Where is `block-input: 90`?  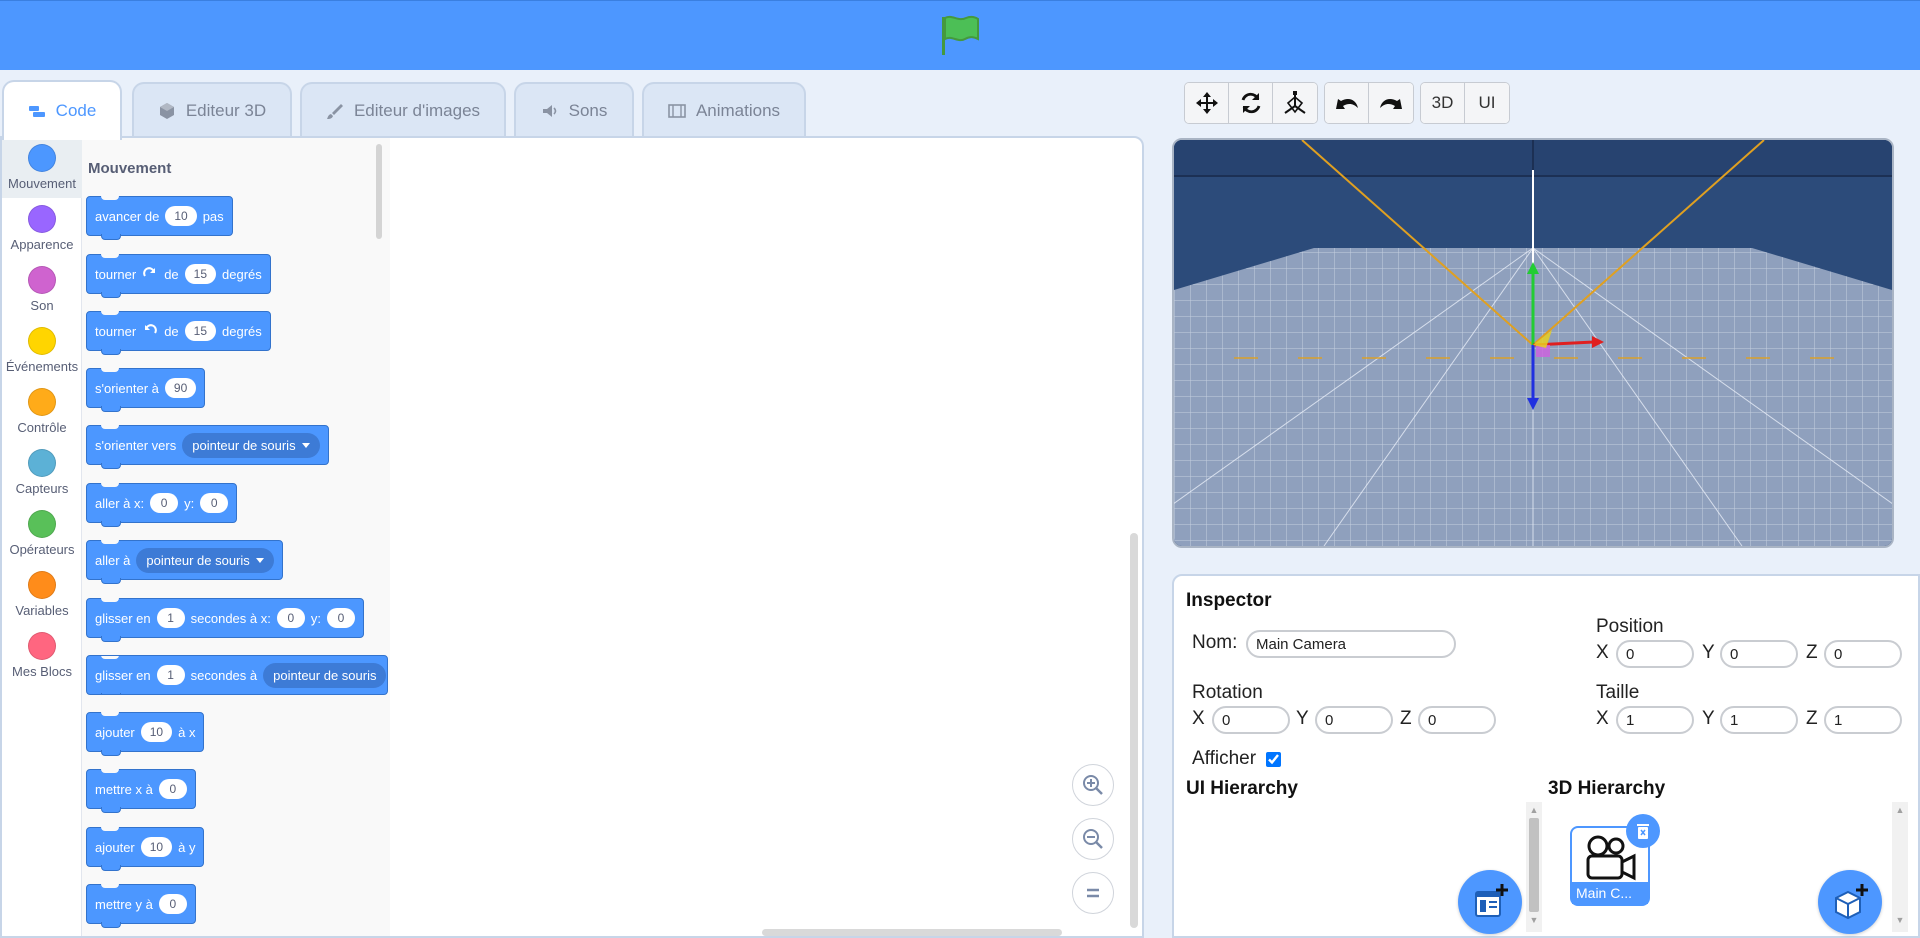 block-input: 90 is located at coordinates (180, 388).